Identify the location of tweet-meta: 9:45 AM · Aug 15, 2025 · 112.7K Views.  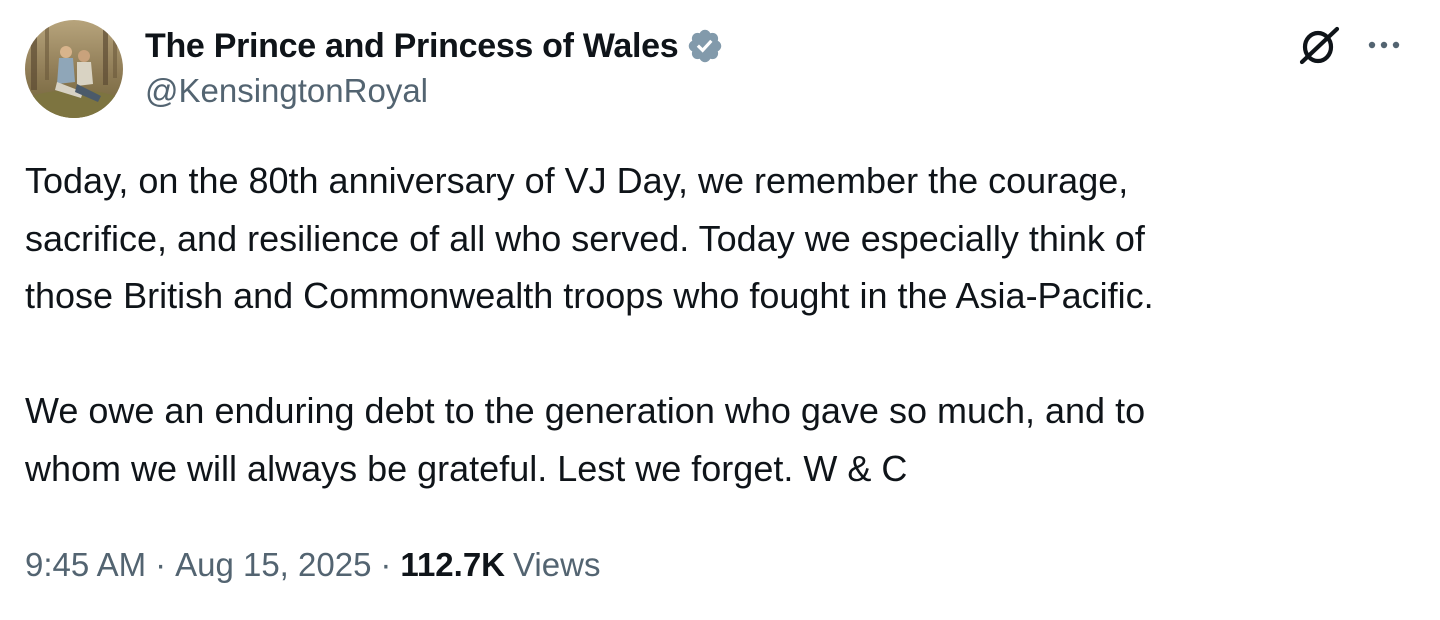
(312, 565).